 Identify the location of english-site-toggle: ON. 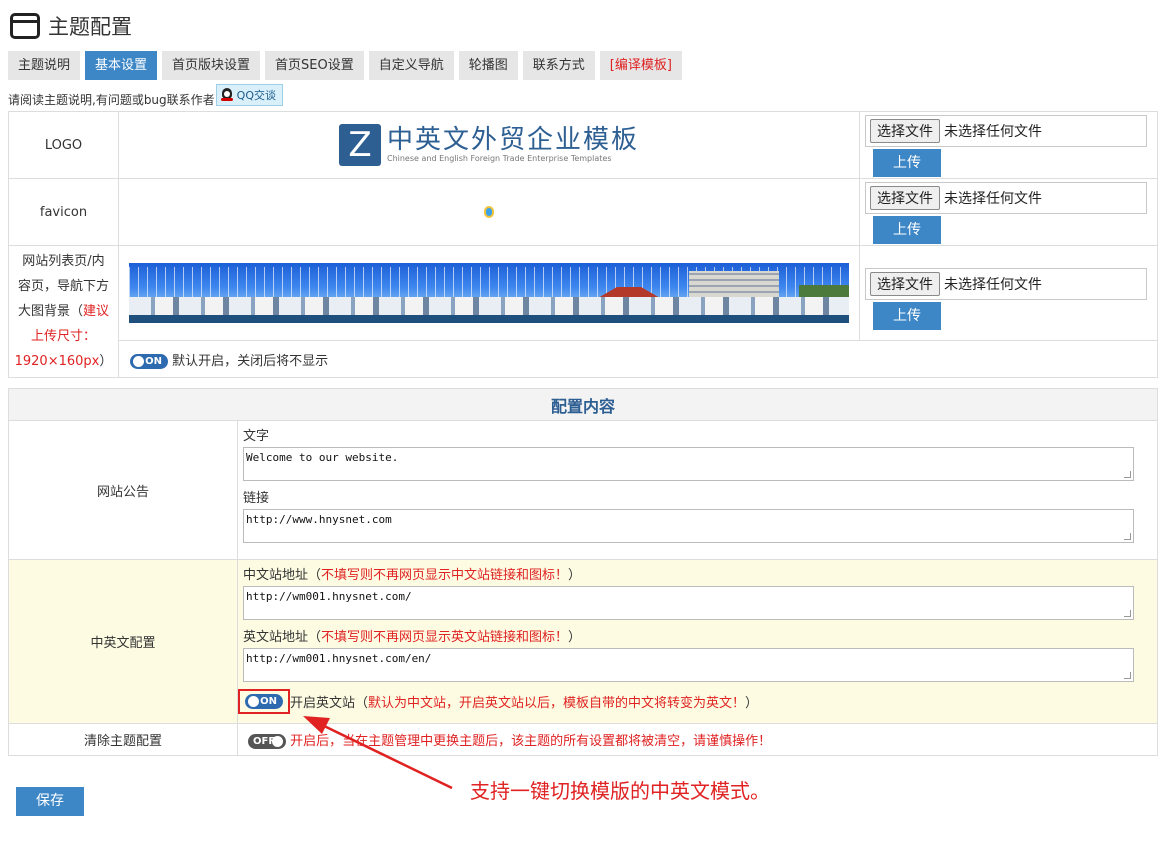
(264, 701).